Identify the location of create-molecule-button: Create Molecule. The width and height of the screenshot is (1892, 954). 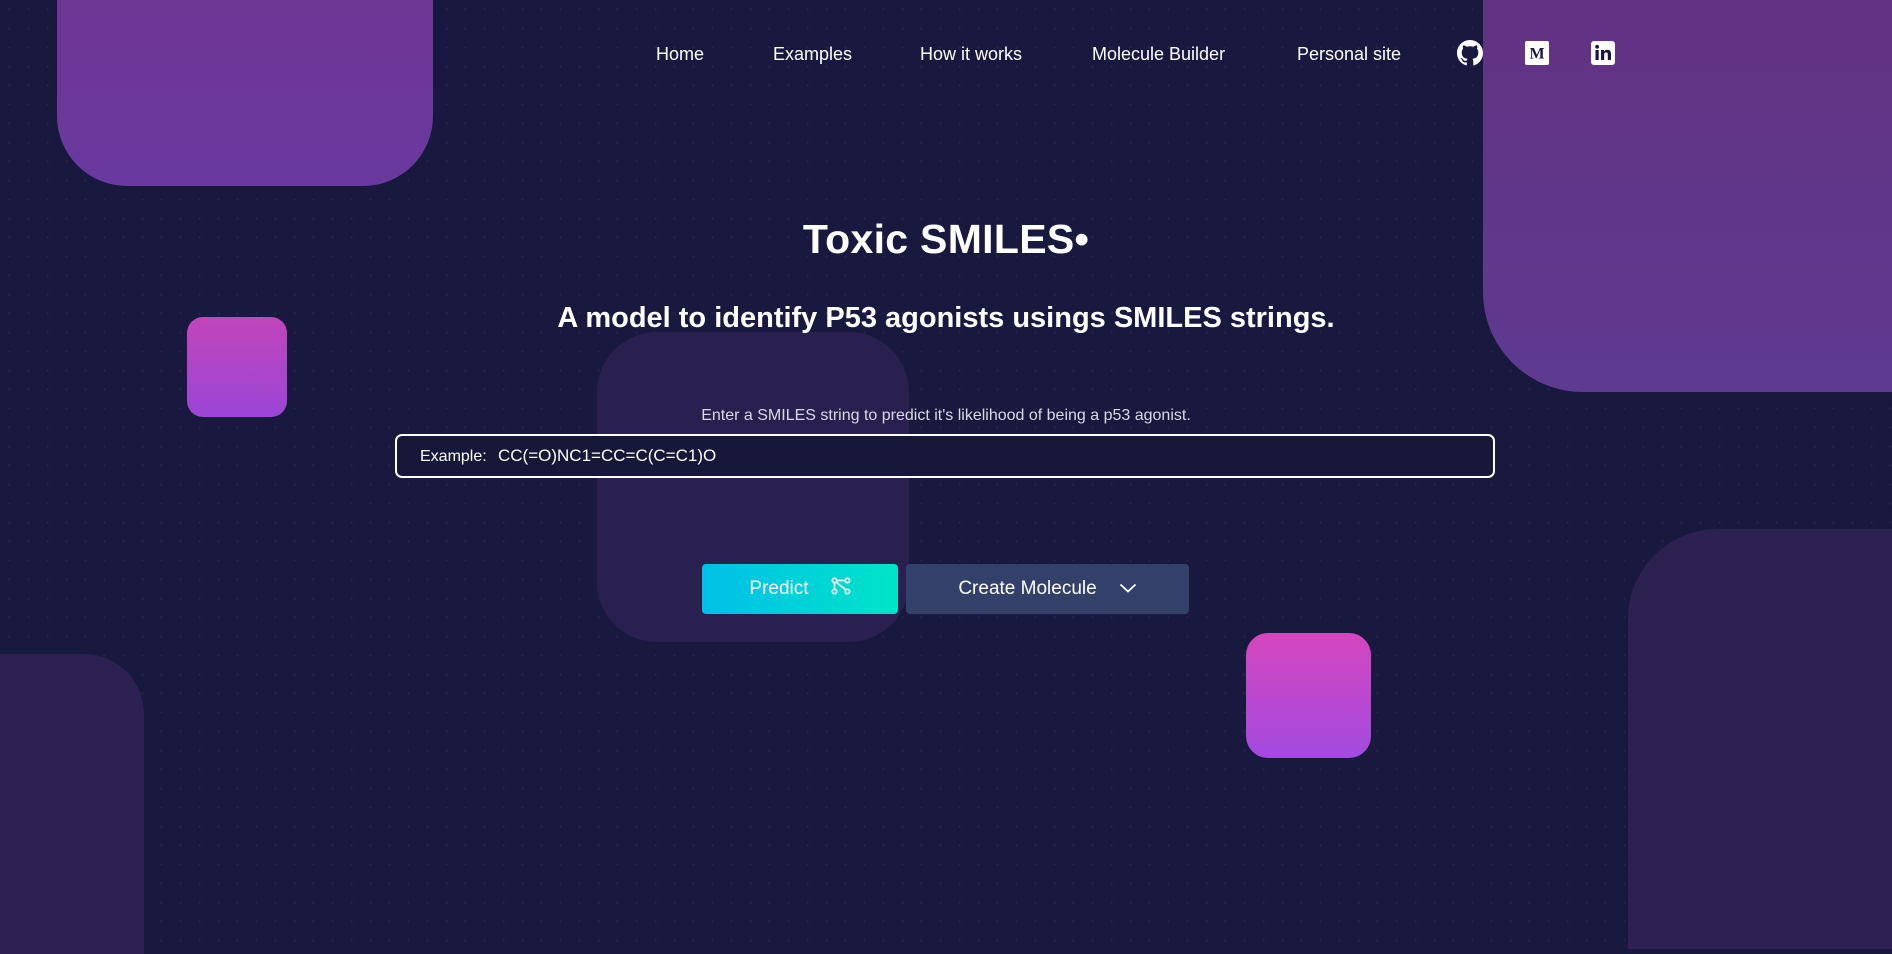
(1047, 589).